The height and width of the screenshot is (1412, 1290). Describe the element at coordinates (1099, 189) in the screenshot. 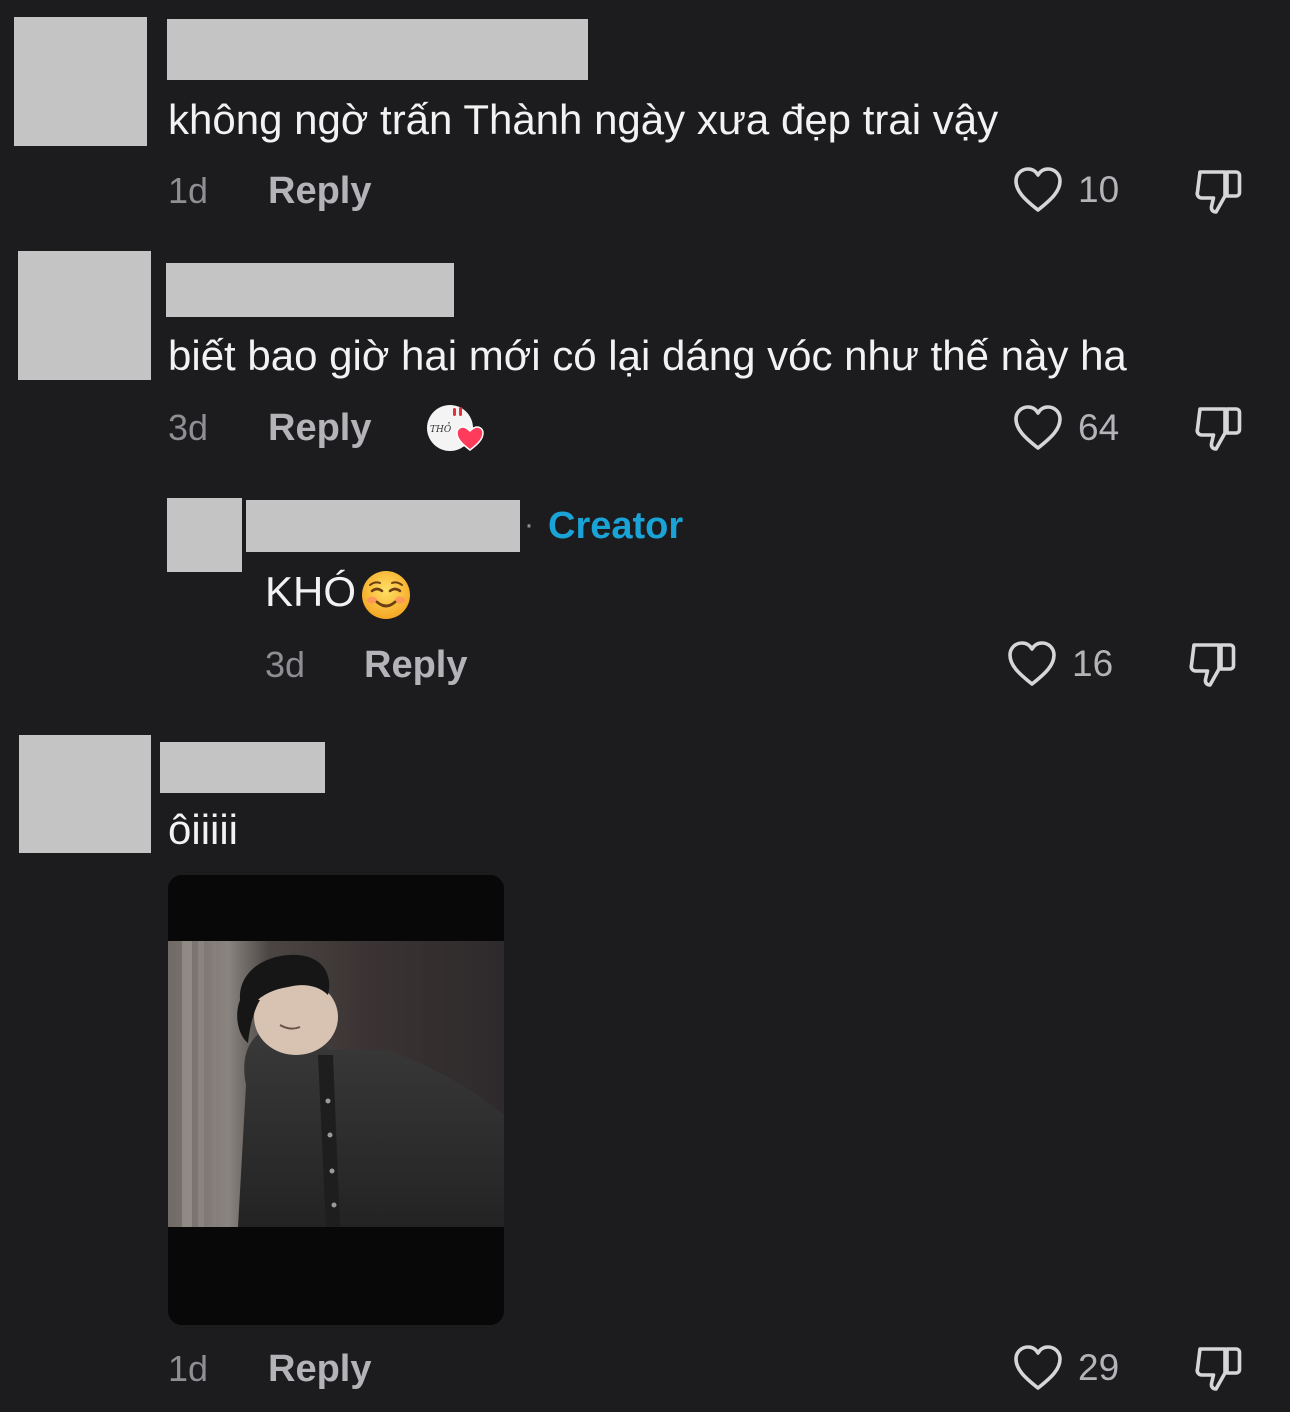

I see `like-count: 10` at that location.